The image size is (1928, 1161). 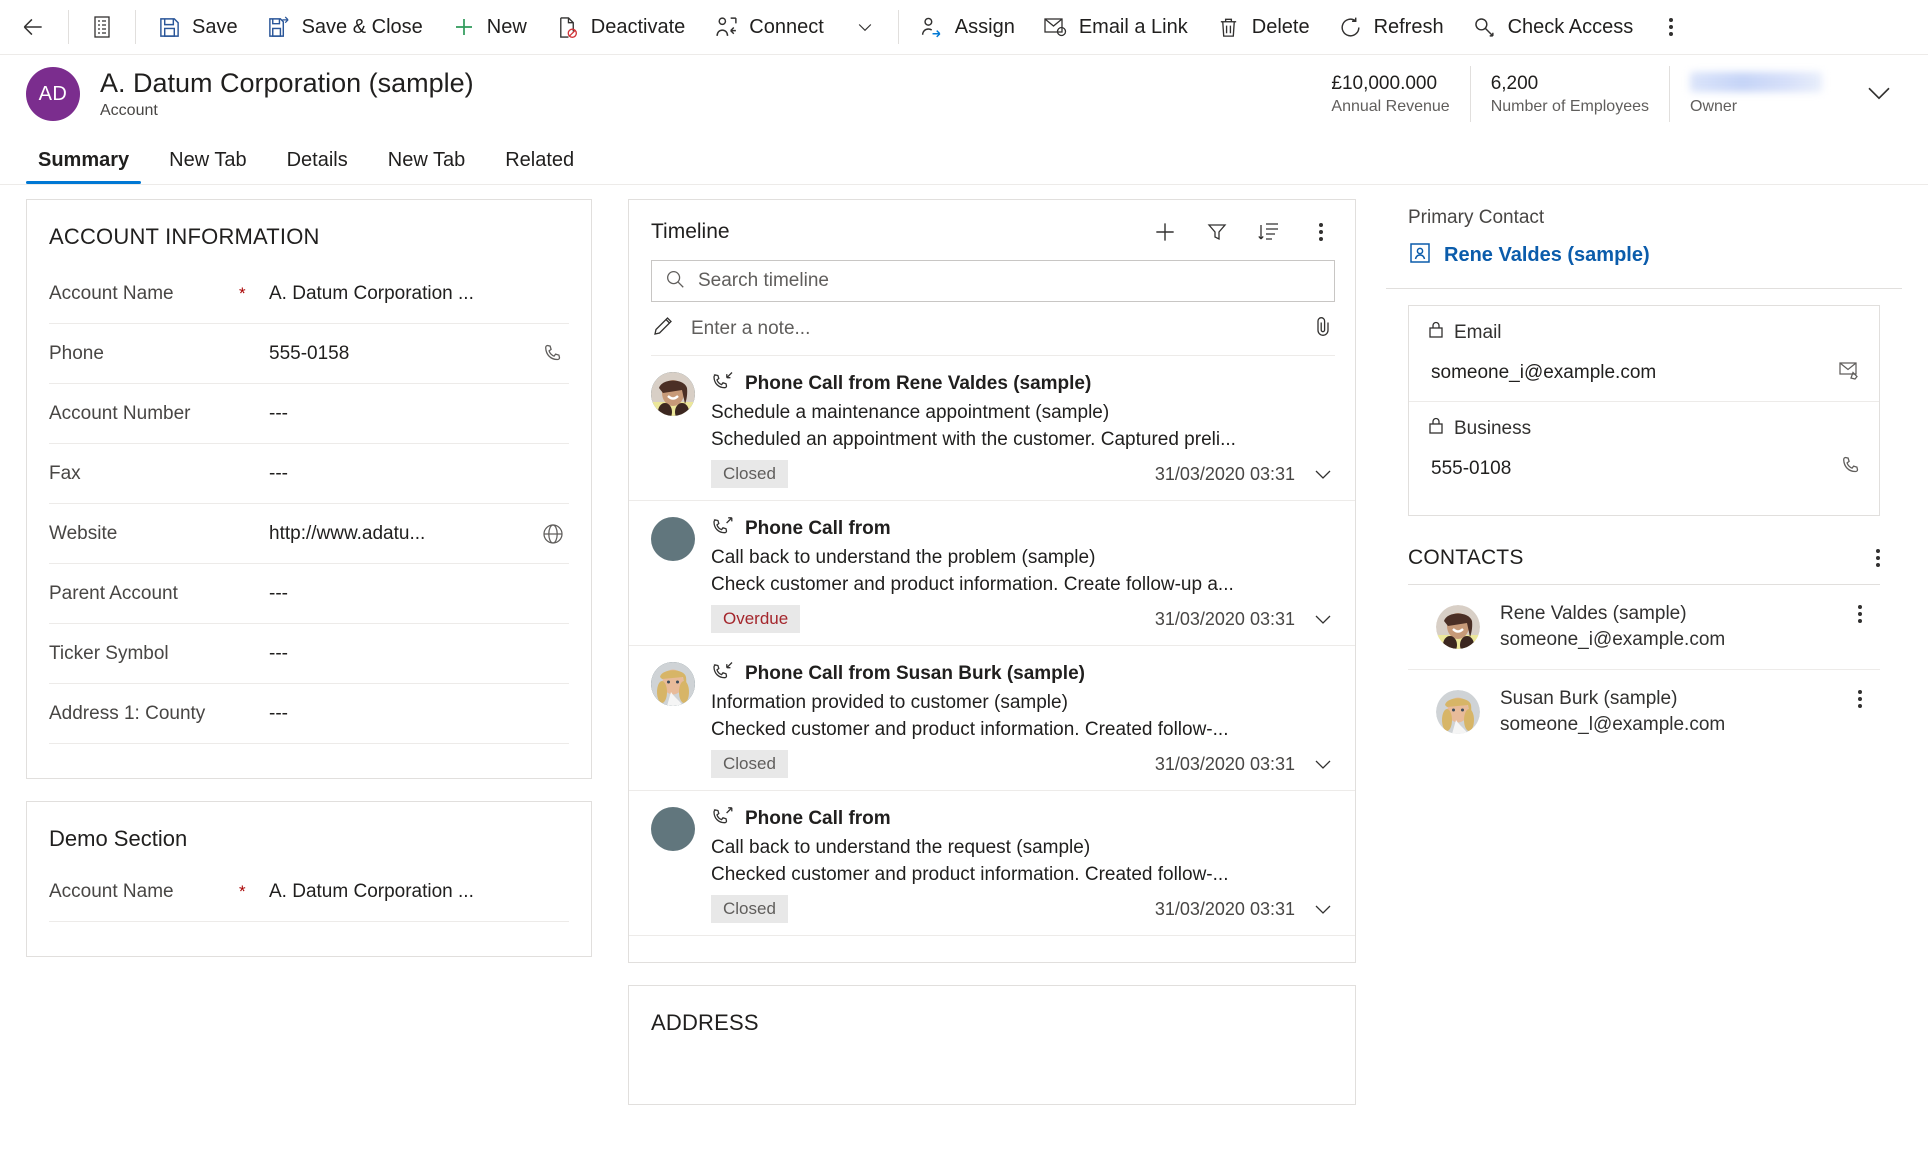 What do you see at coordinates (426, 166) in the screenshot?
I see `tab-new-tab-2: New Tab` at bounding box center [426, 166].